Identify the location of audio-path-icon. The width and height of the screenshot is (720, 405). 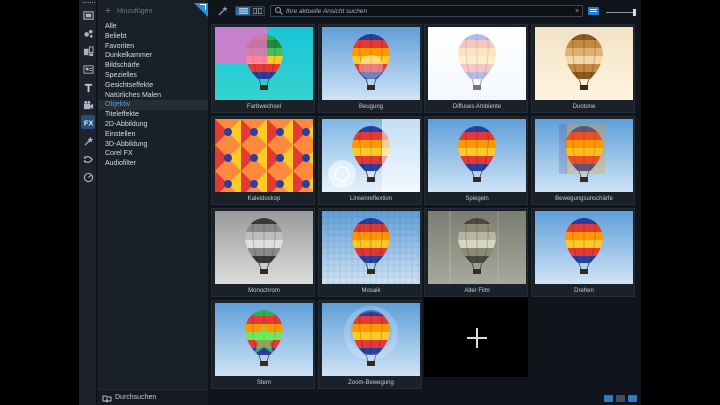
(88, 159).